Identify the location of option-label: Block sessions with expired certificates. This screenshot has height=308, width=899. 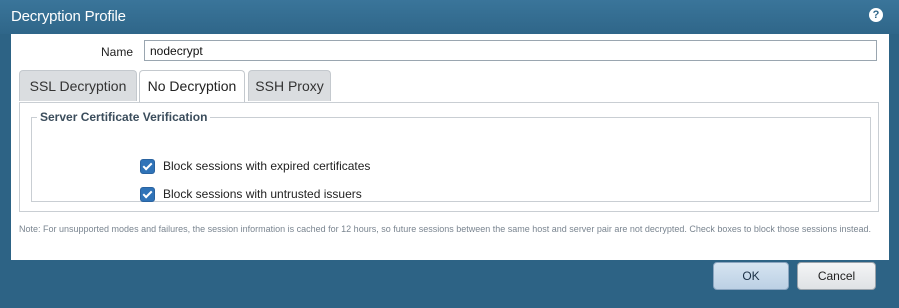
(267, 166).